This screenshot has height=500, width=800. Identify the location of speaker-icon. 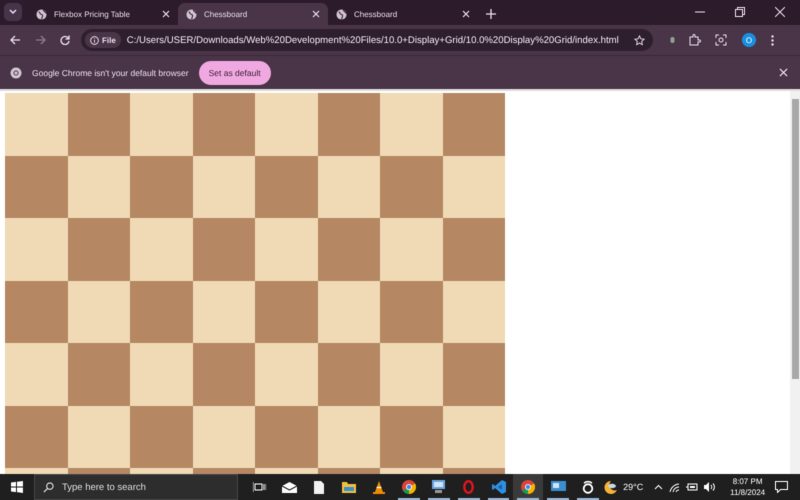
(711, 487).